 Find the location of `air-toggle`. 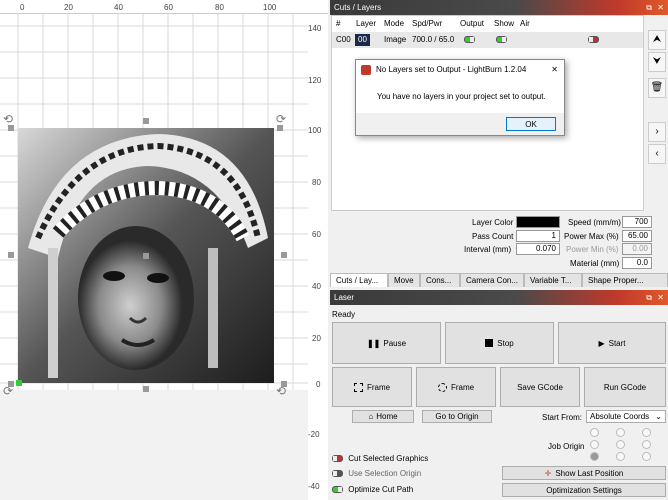

air-toggle is located at coordinates (557, 40).